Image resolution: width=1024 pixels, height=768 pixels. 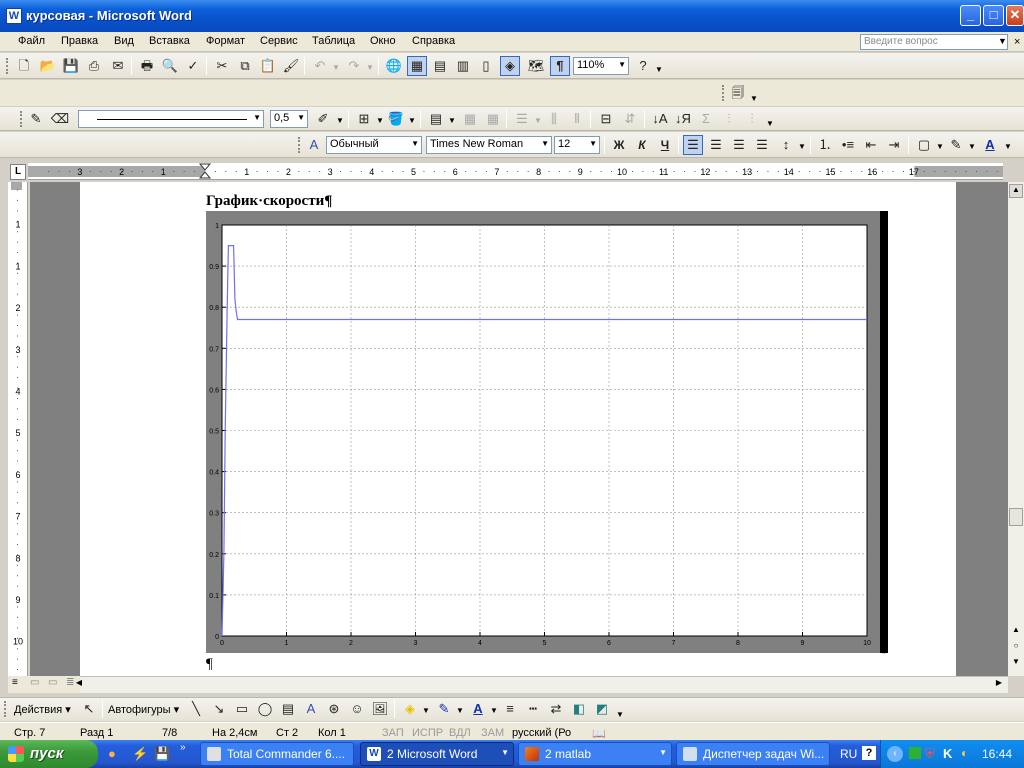 What do you see at coordinates (947, 753) in the screenshot?
I see `tray-k-icon: K` at bounding box center [947, 753].